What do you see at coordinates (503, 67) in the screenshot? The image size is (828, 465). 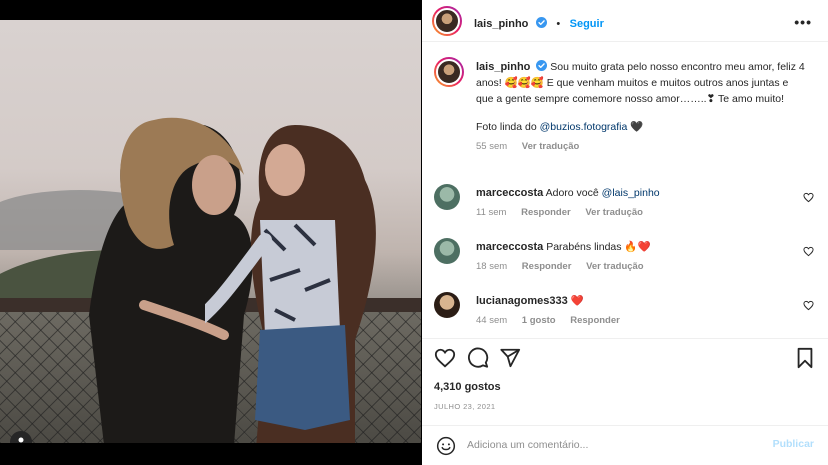 I see `caption-username: lais_pinho` at bounding box center [503, 67].